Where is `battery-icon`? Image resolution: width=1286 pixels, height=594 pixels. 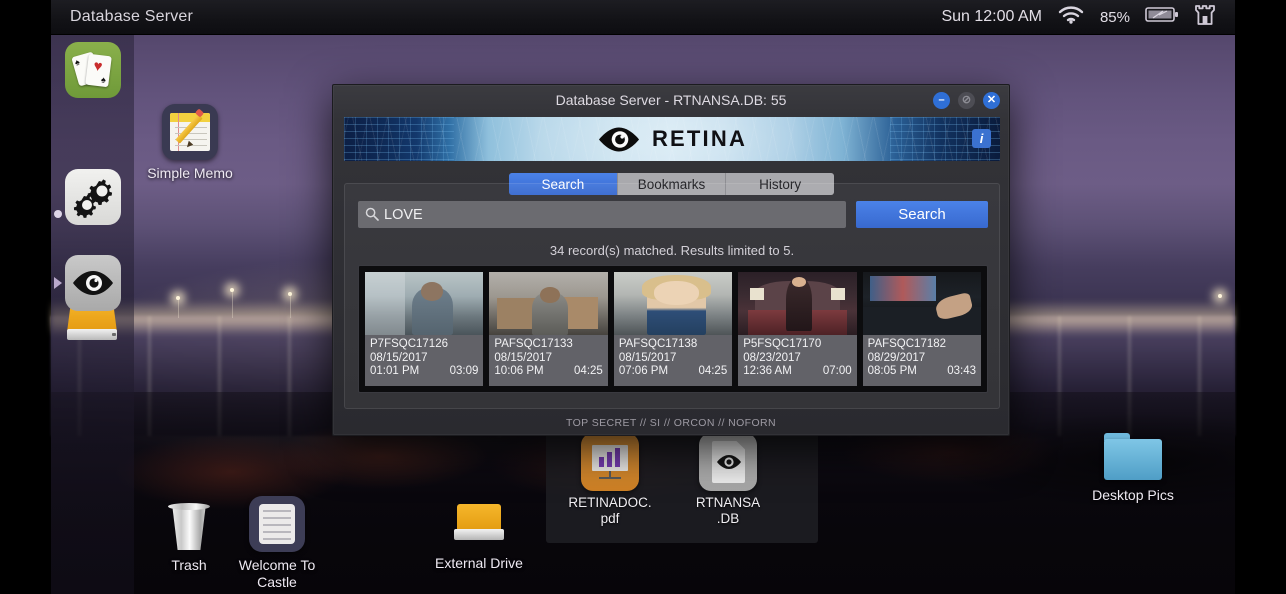
battery-icon is located at coordinates (1162, 17).